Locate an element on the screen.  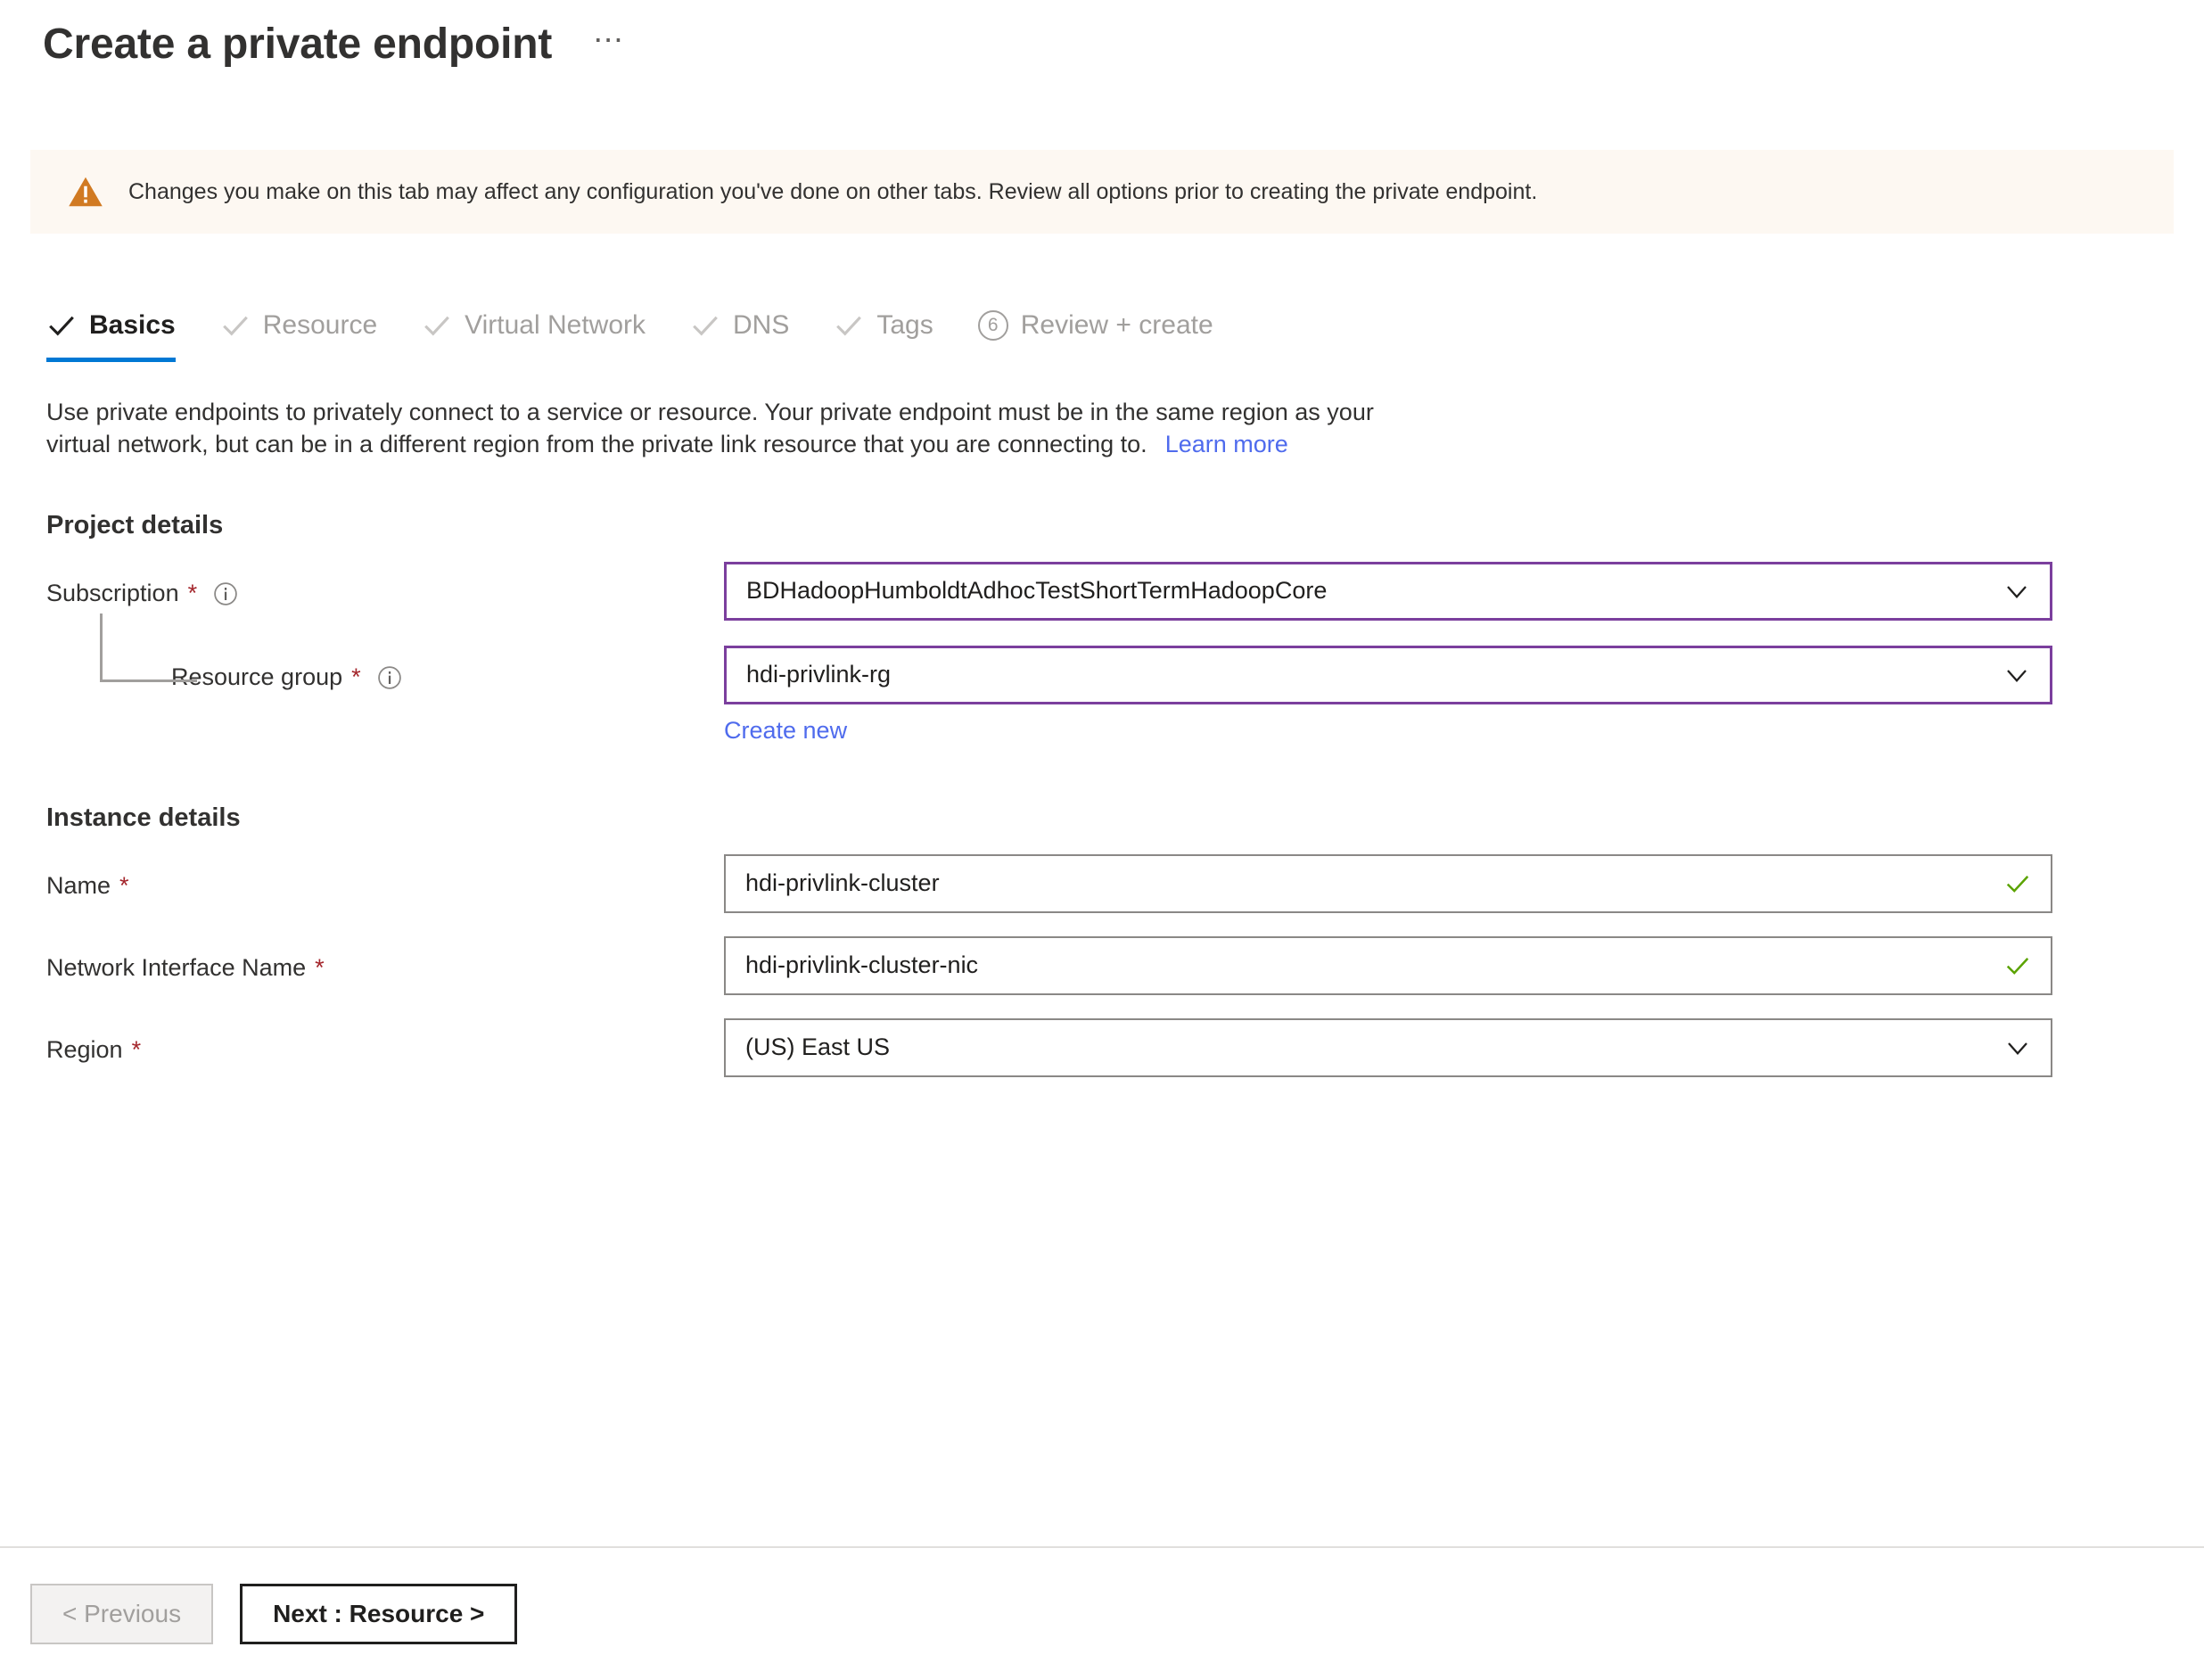
region-dropdown: (US) East US is located at coordinates (1388, 1047).